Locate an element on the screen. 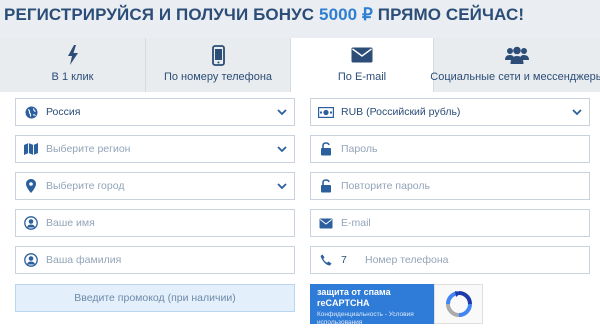 The width and height of the screenshot is (600, 333). recaptcha-icon is located at coordinates (458, 304).